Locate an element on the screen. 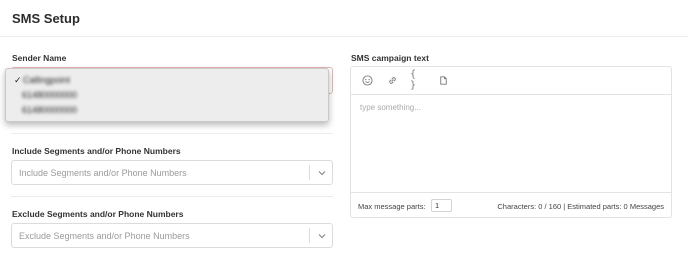 The width and height of the screenshot is (688, 263). sender-name-label: Sender Name is located at coordinates (39, 58).